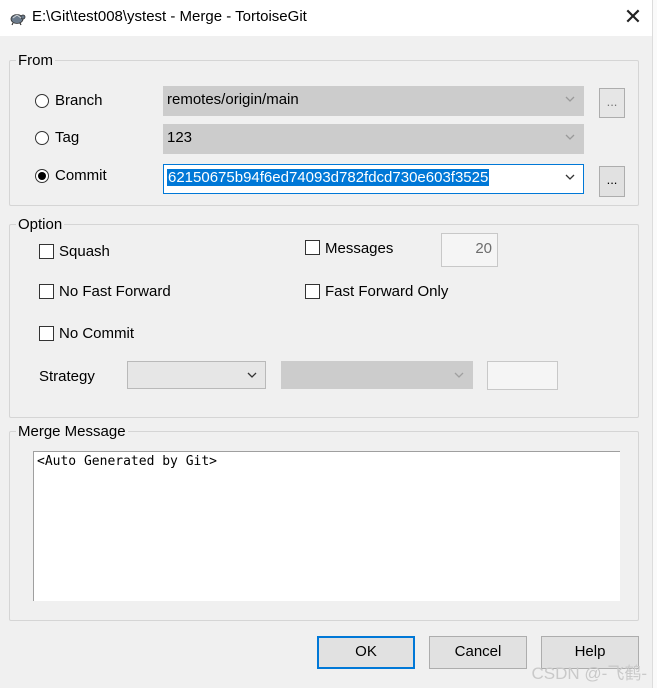 This screenshot has height=688, width=657. I want to click on tag-combo: 123, so click(373, 139).